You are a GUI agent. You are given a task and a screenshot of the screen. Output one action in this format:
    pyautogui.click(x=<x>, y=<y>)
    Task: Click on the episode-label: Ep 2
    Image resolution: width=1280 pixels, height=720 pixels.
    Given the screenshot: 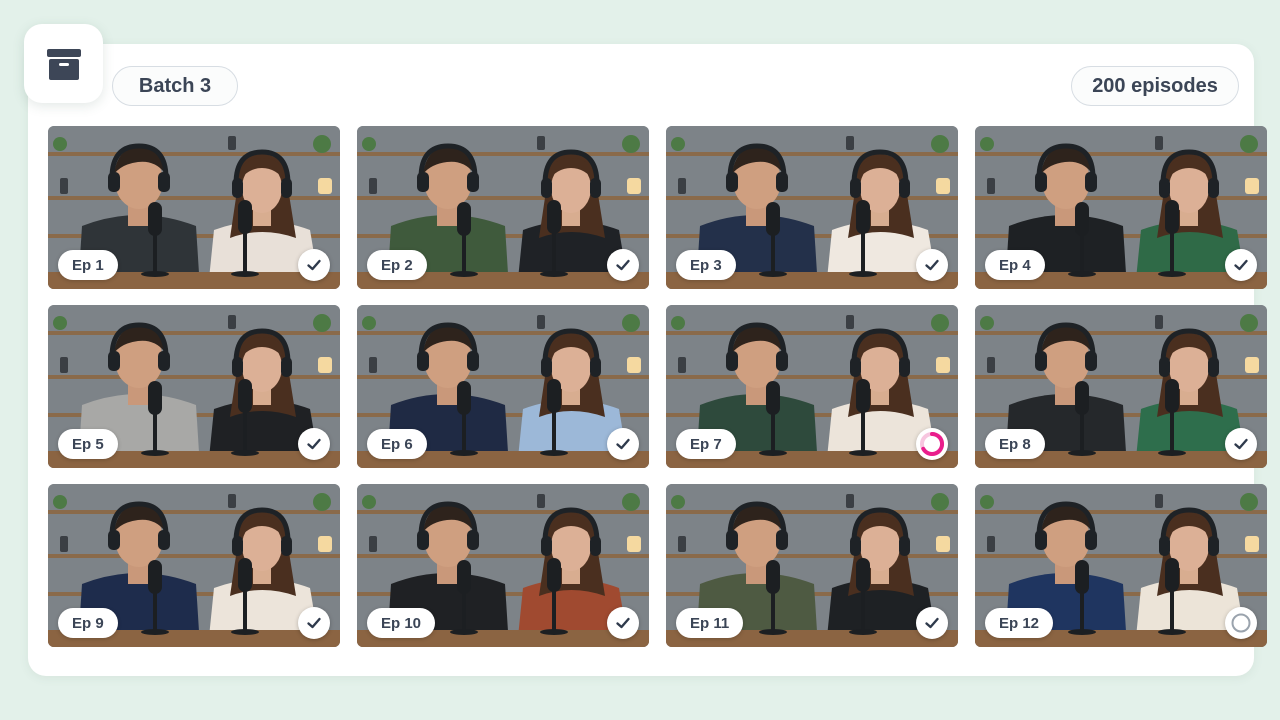 What is the action you would take?
    pyautogui.click(x=397, y=265)
    